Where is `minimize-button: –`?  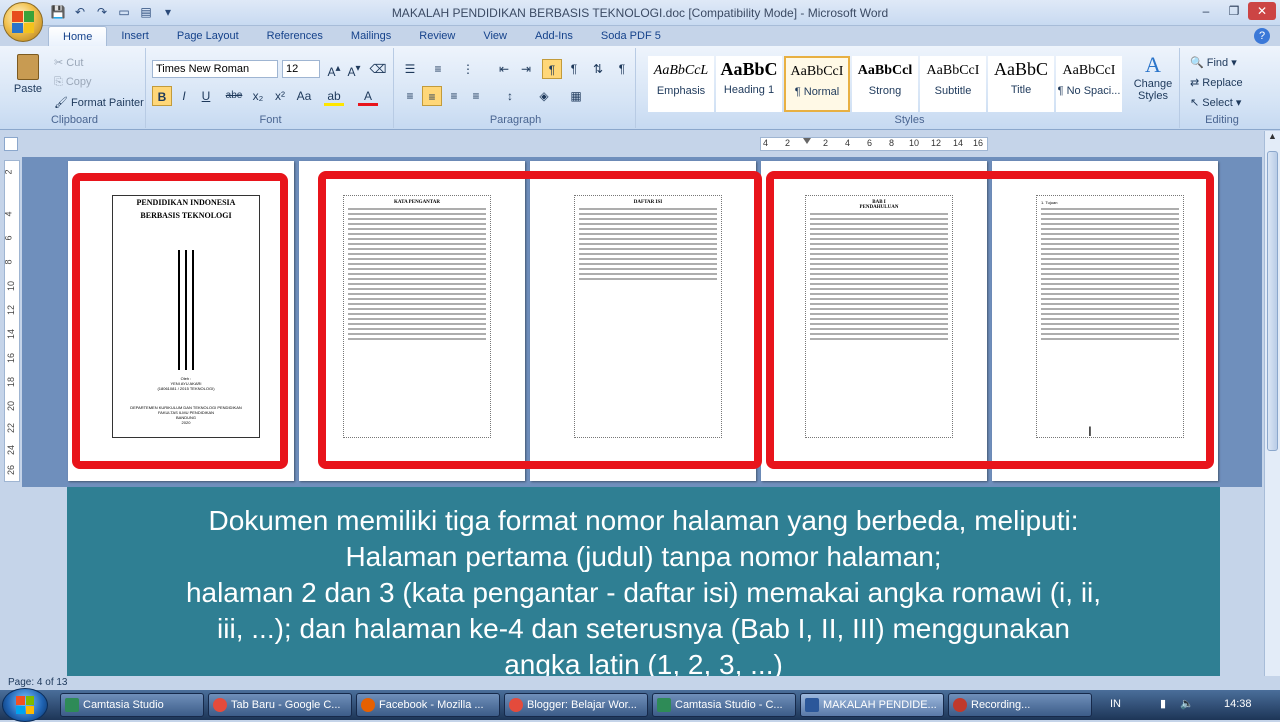
minimize-button: – is located at coordinates (1206, 11).